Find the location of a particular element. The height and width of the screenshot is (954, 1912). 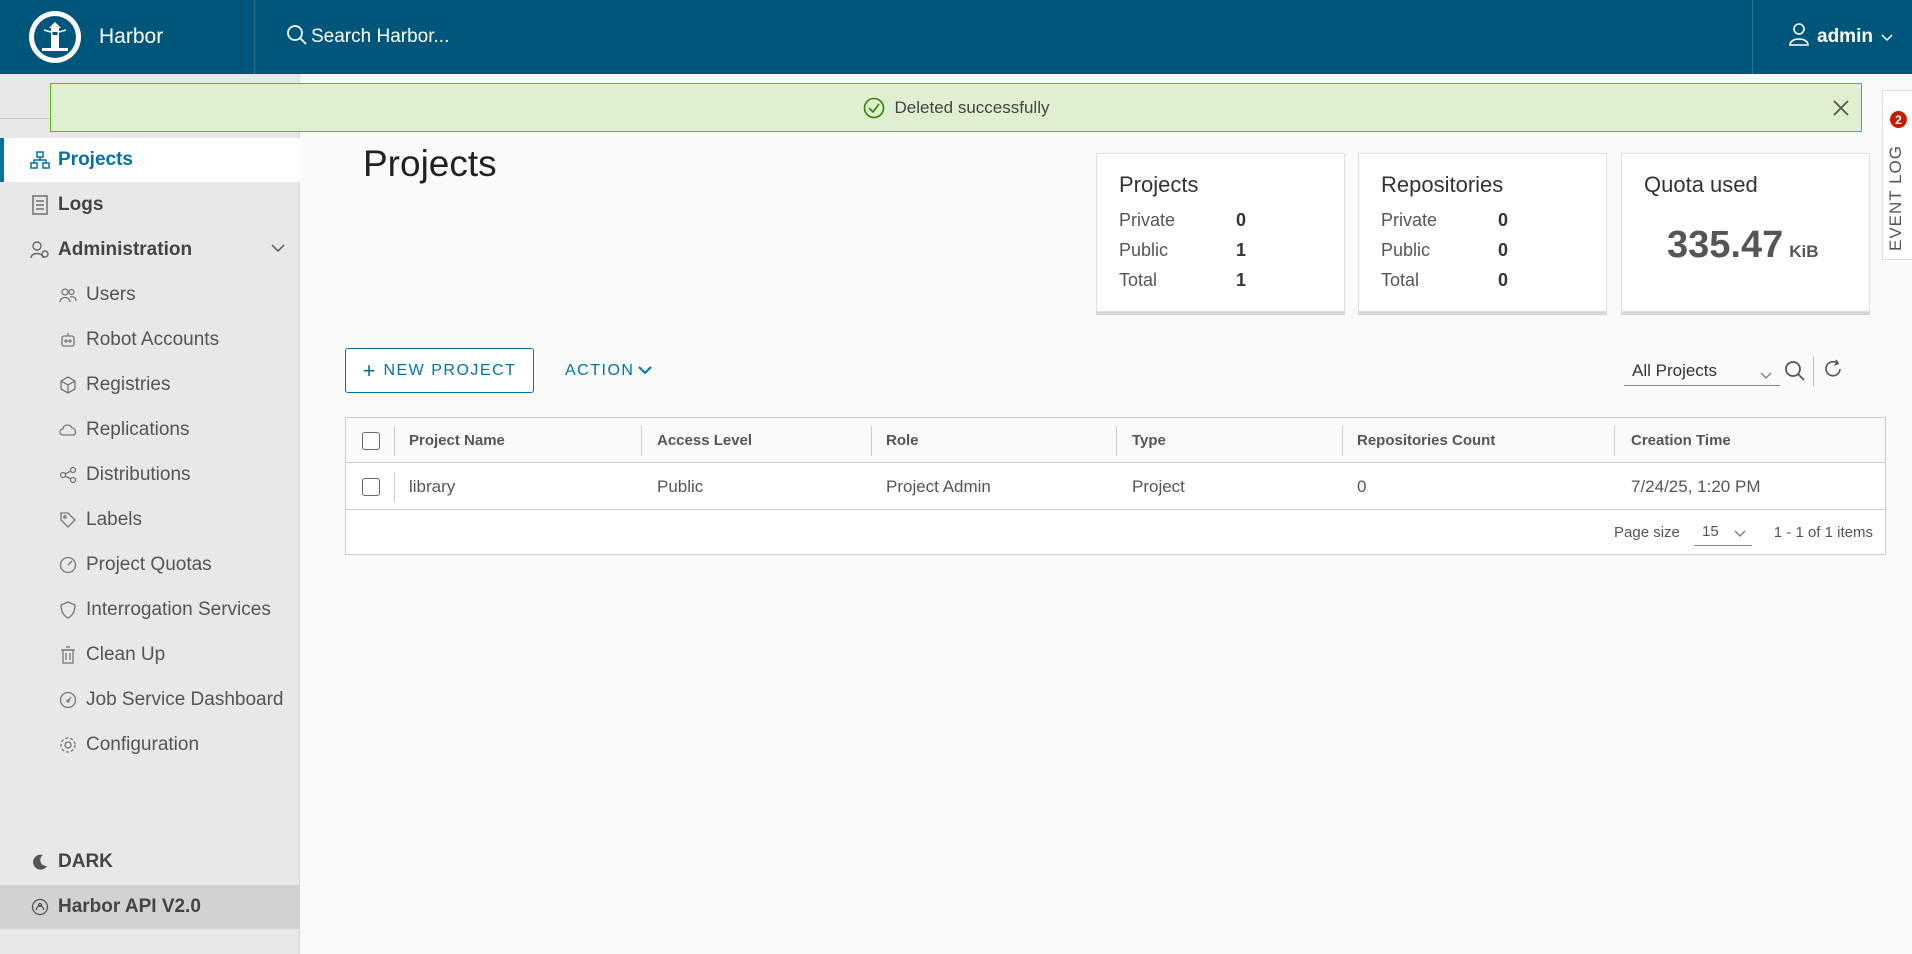

sidebar-item-configuration: Configuration is located at coordinates (150, 745).